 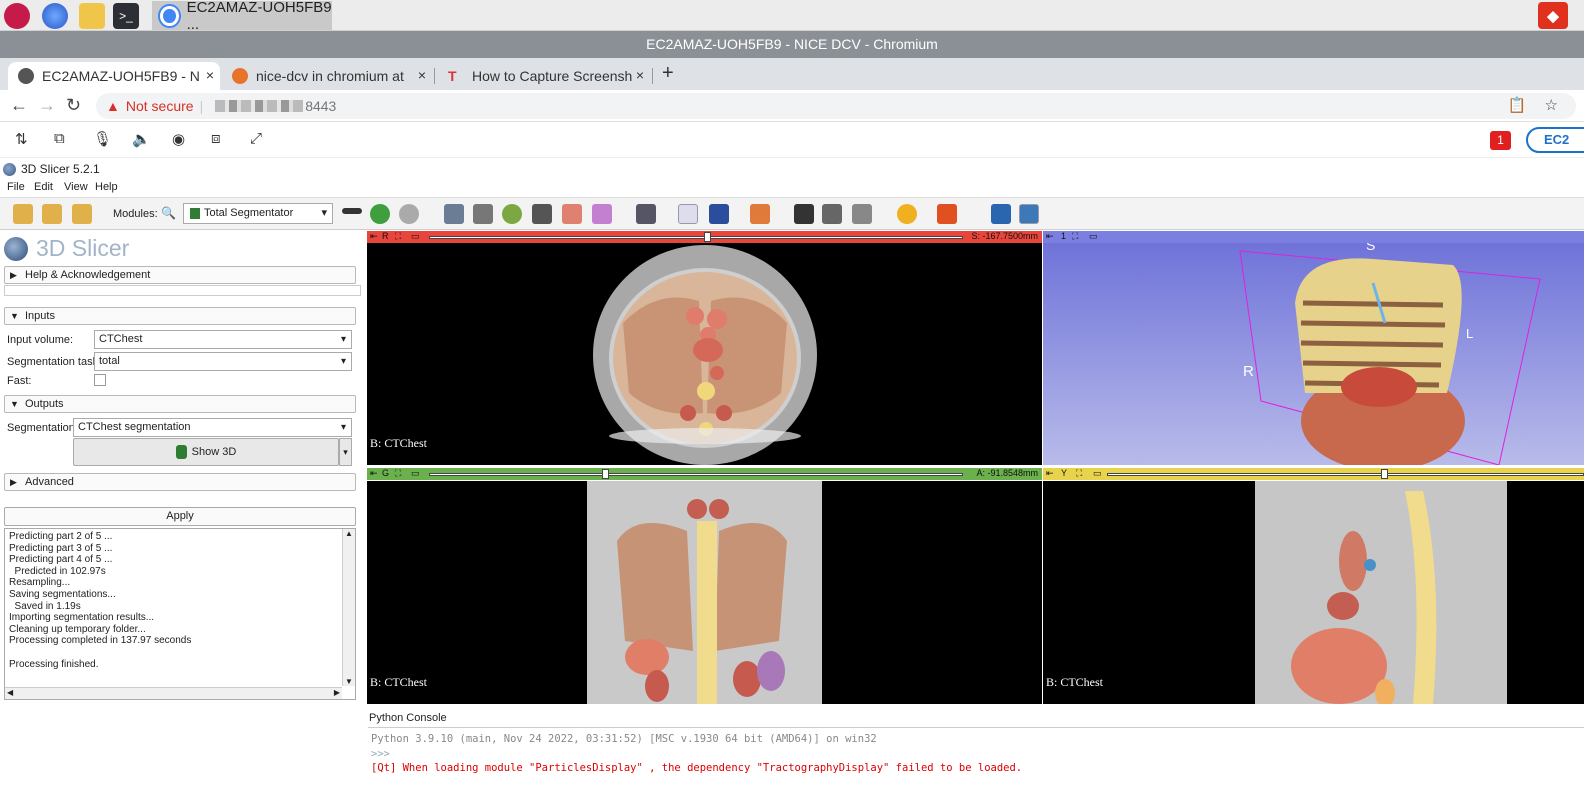 What do you see at coordinates (696, 237) in the screenshot?
I see `red-slice-slider` at bounding box center [696, 237].